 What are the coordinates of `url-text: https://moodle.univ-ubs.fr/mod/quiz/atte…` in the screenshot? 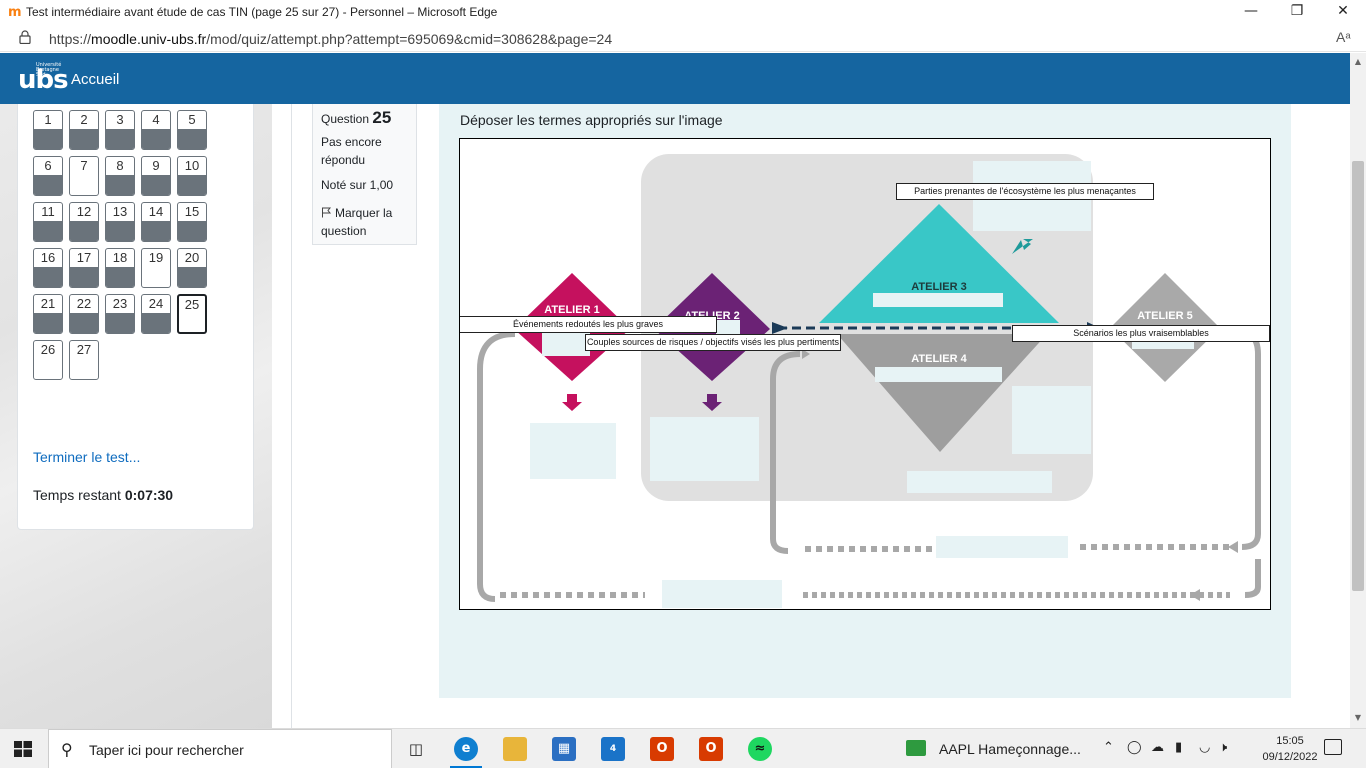 It's located at (330, 39).